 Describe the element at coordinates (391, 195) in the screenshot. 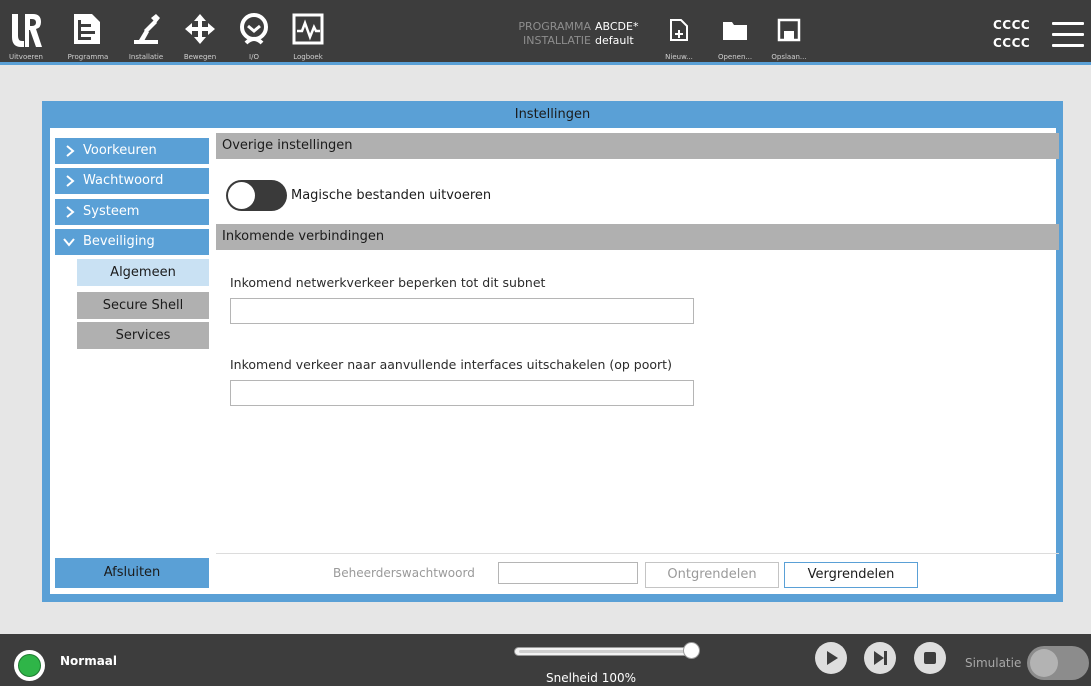

I see `magic-files-label: Magische bestanden uitvoeren` at that location.